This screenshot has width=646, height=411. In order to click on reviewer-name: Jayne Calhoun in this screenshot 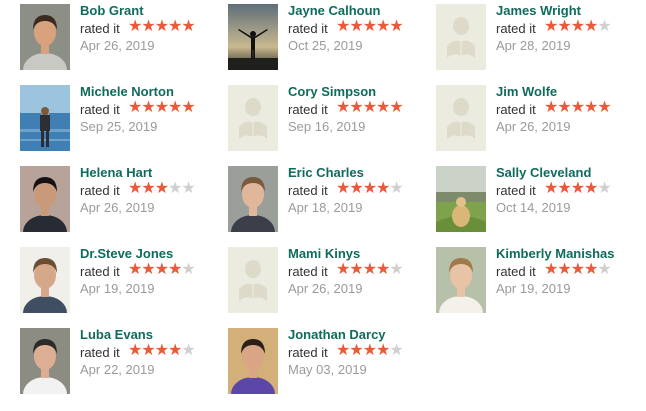, I will do `click(334, 10)`.